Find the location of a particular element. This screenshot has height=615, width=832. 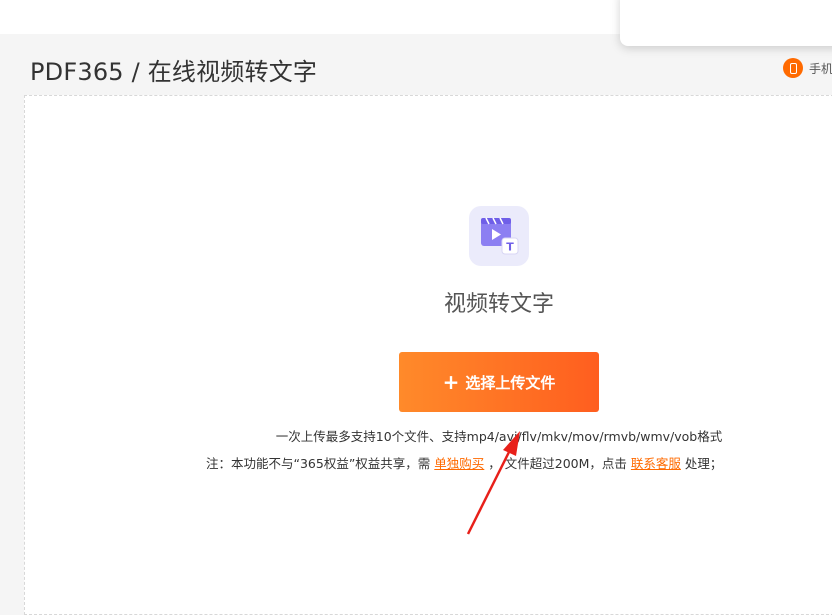

plus-icon: + is located at coordinates (451, 382).